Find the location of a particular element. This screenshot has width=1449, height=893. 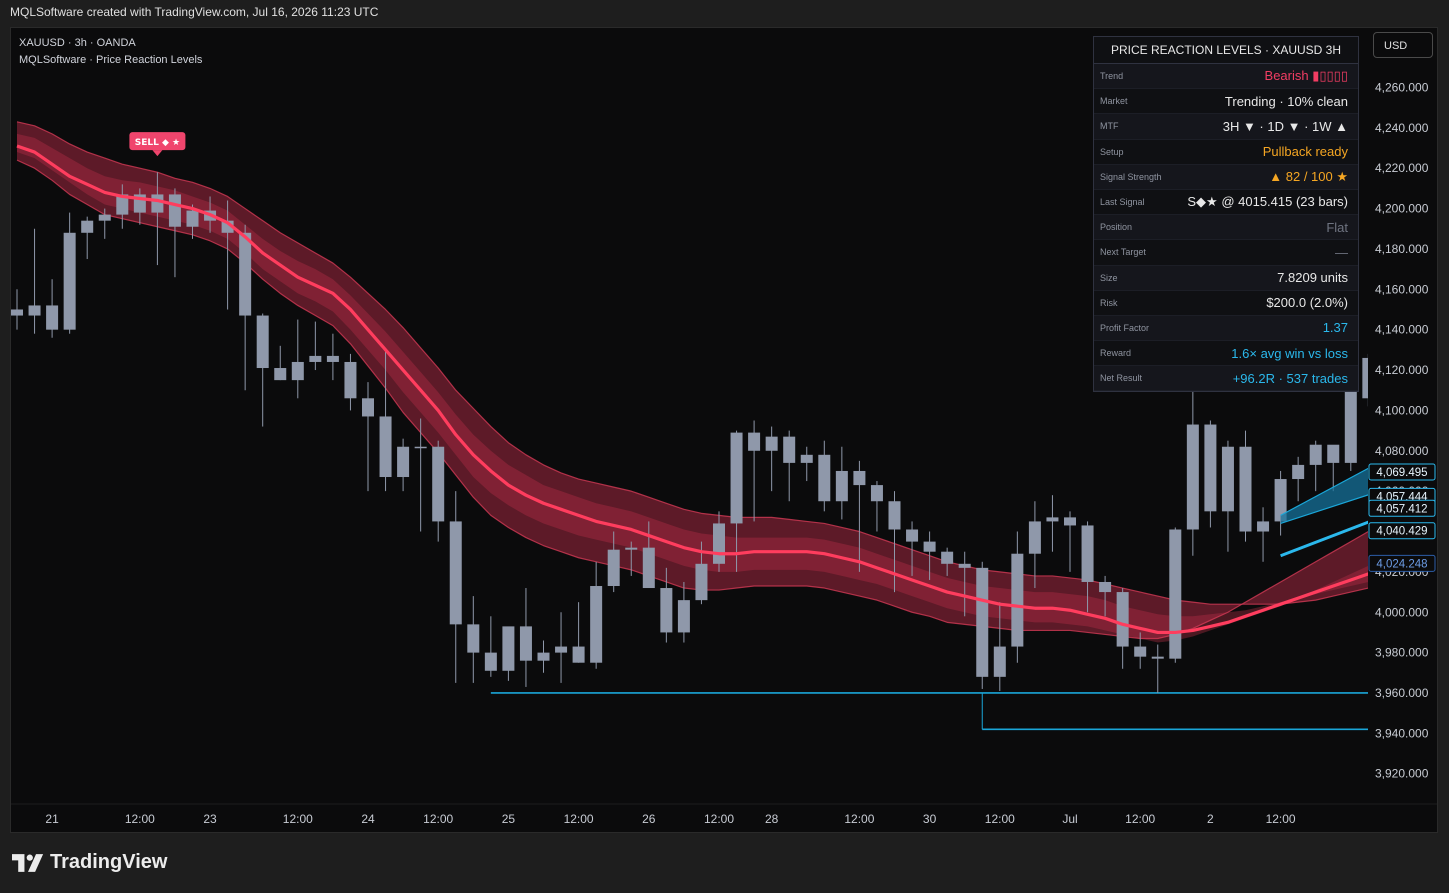

dashboard-row-label: Reward is located at coordinates (1116, 353).